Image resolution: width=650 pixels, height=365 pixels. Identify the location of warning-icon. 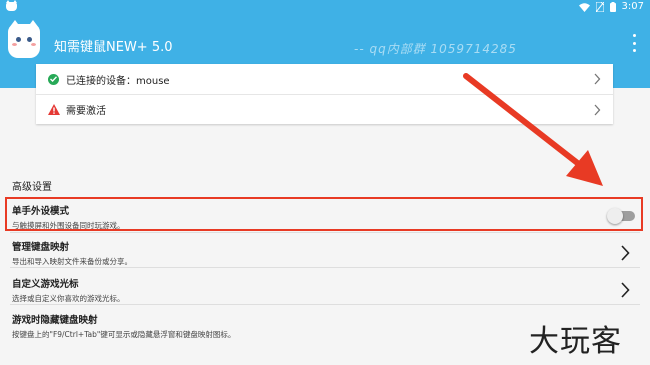
(54, 109).